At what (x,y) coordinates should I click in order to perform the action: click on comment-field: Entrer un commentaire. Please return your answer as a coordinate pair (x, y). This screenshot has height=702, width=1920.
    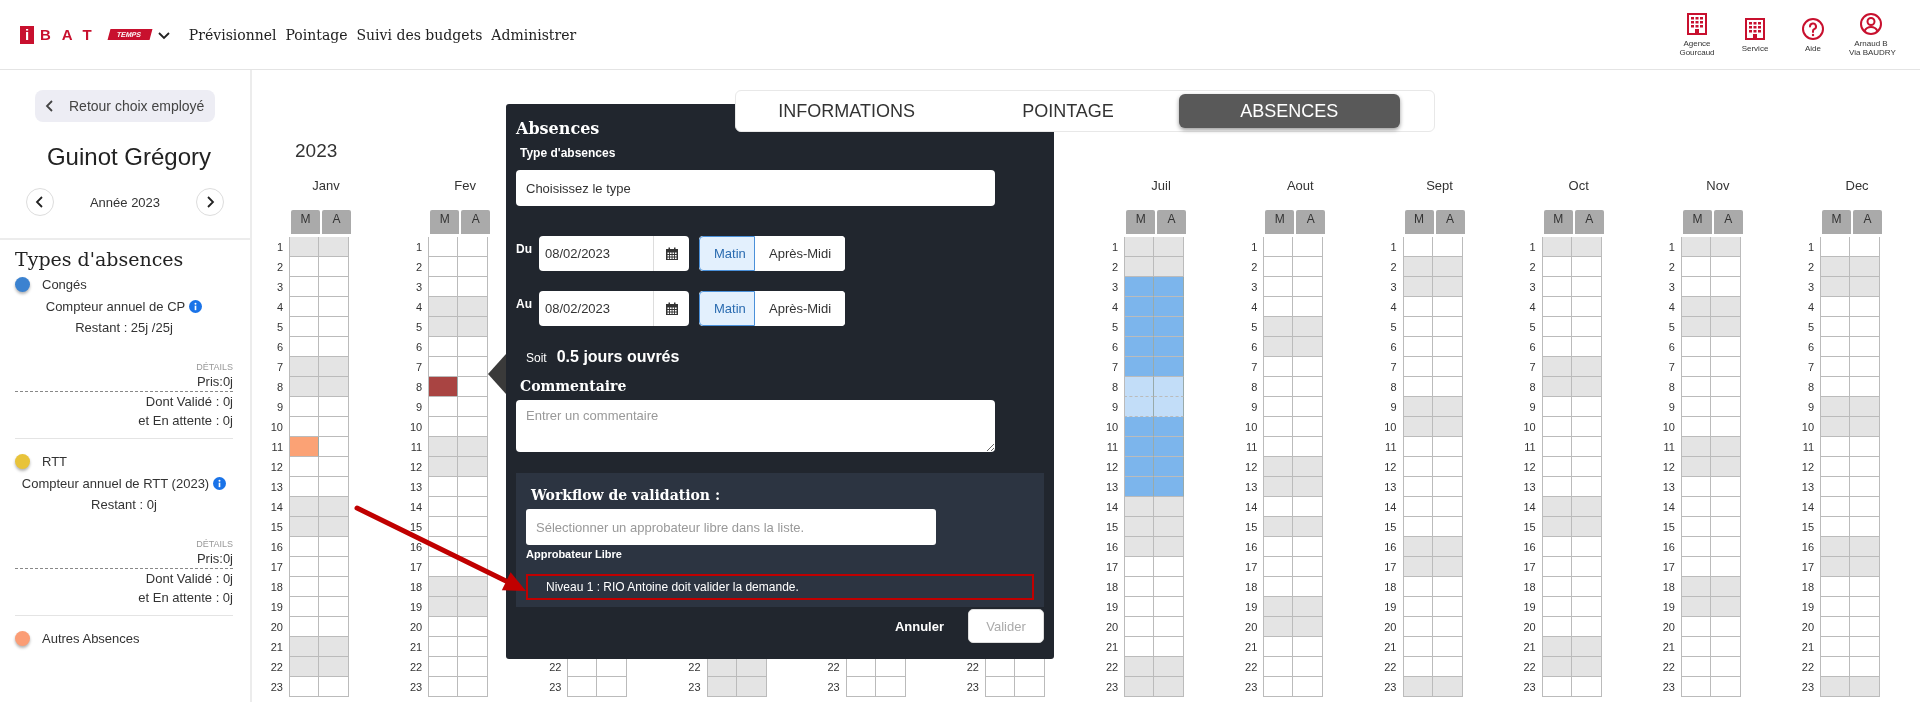
    Looking at the image, I should click on (755, 426).